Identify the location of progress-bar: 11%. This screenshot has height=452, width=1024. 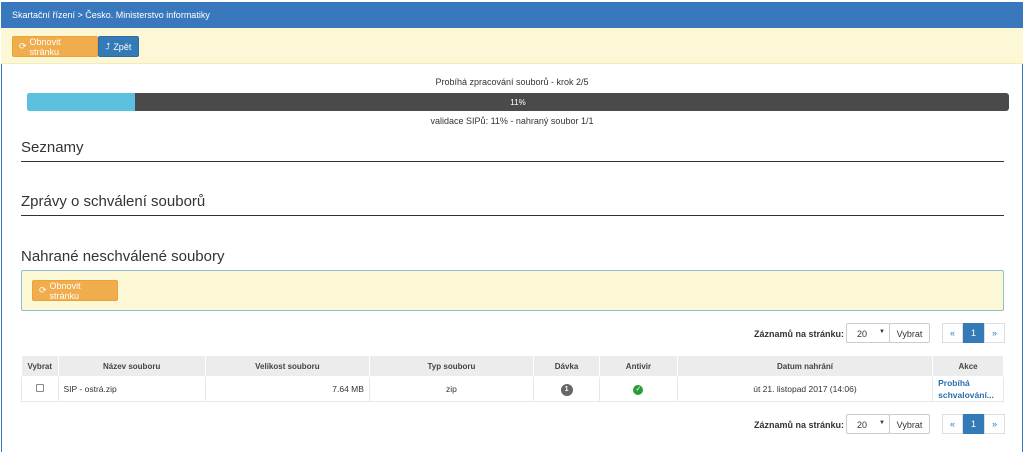
(518, 102).